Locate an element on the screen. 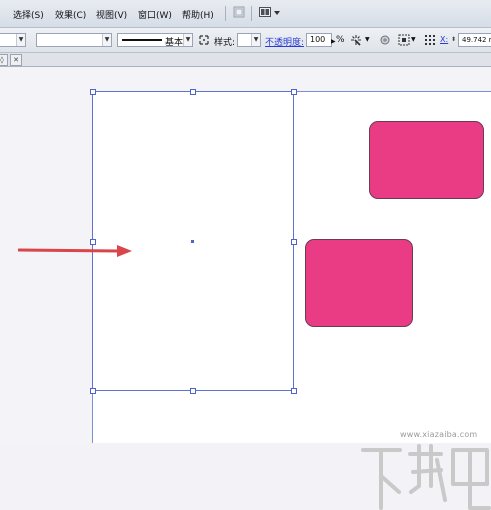  chevron-right-icon: ▶ is located at coordinates (333, 41).